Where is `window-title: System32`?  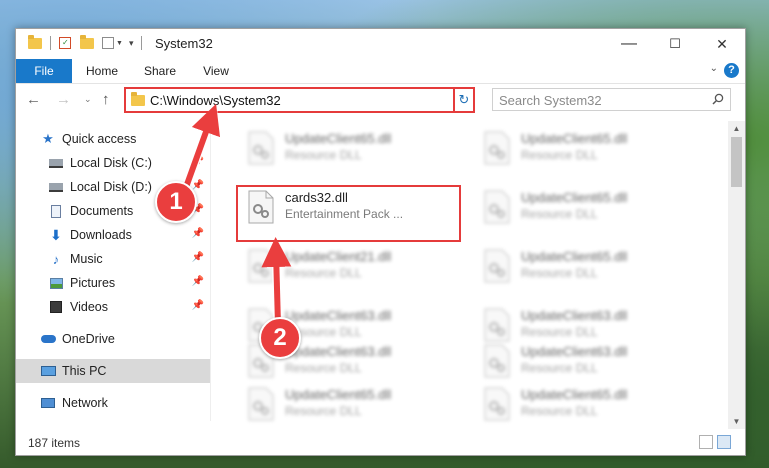 window-title: System32 is located at coordinates (184, 43).